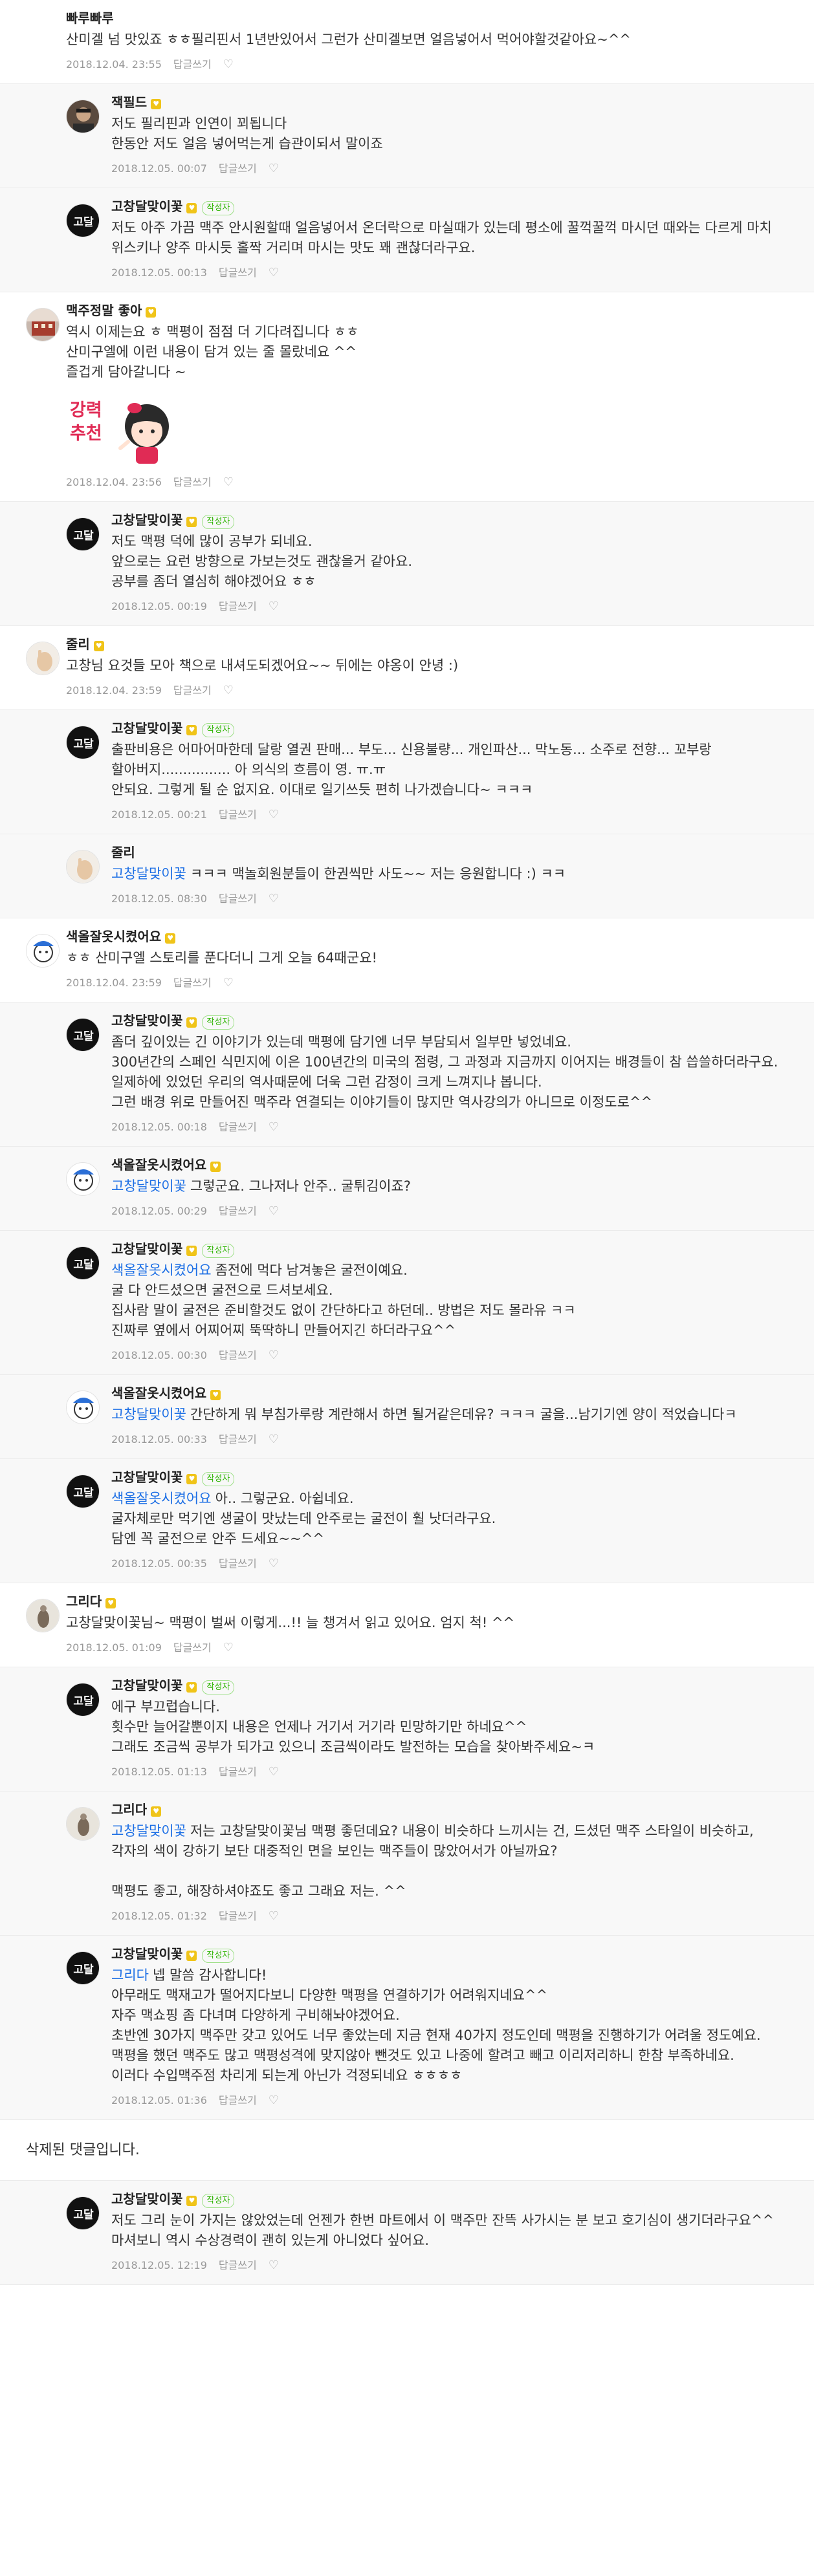 This screenshot has height=2576, width=814. I want to click on comment-header: 고창달맞이꽃 ♥ 작성자, so click(449, 728).